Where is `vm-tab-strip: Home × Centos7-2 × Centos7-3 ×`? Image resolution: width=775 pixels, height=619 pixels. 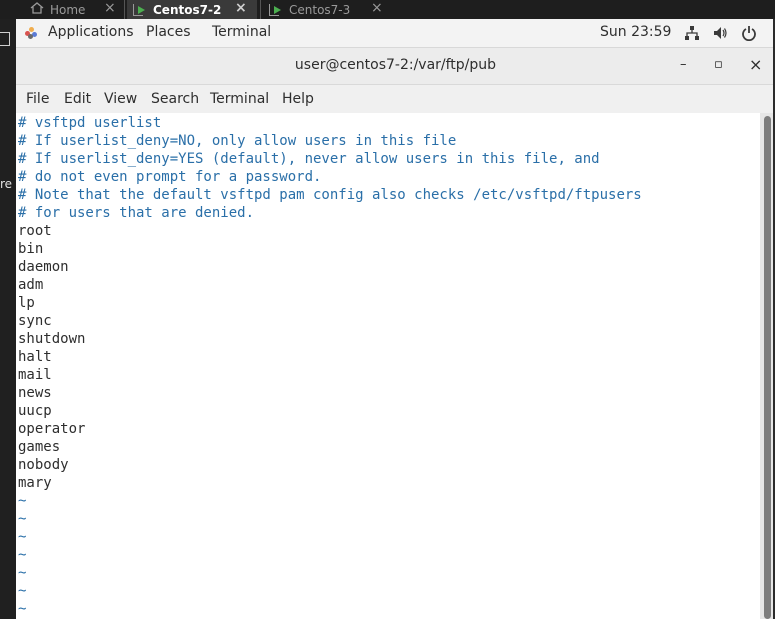
vm-tab-strip: Home × Centos7-2 × Centos7-3 × is located at coordinates (387, 9).